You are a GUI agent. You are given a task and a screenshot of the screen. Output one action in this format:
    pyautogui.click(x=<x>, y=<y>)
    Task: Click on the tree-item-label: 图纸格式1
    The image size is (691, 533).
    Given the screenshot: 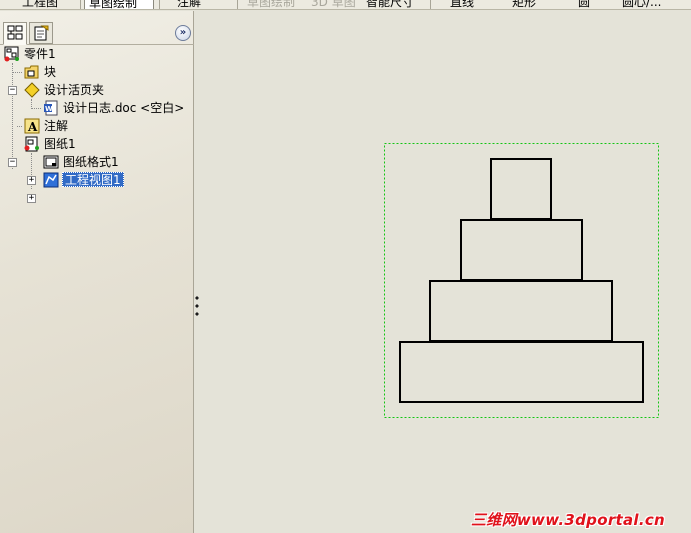 What is the action you would take?
    pyautogui.click(x=91, y=162)
    